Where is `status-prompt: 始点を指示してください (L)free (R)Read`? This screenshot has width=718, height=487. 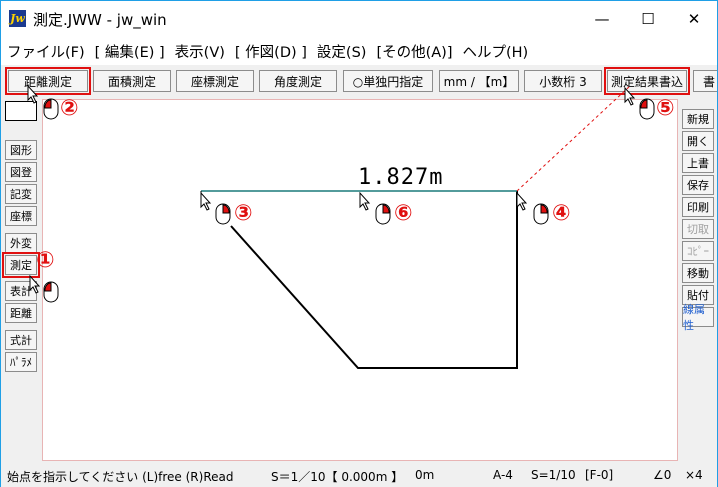 status-prompt: 始点を指示してください (L)free (R)Read is located at coordinates (120, 477).